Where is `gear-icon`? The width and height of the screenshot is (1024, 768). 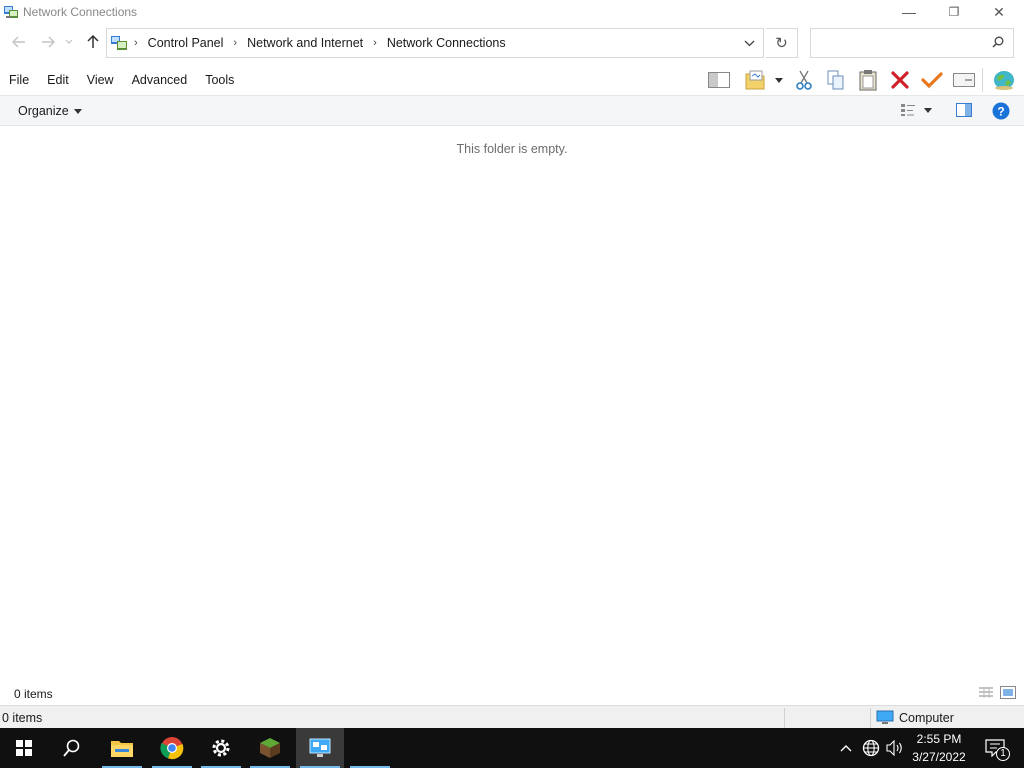 gear-icon is located at coordinates (221, 748).